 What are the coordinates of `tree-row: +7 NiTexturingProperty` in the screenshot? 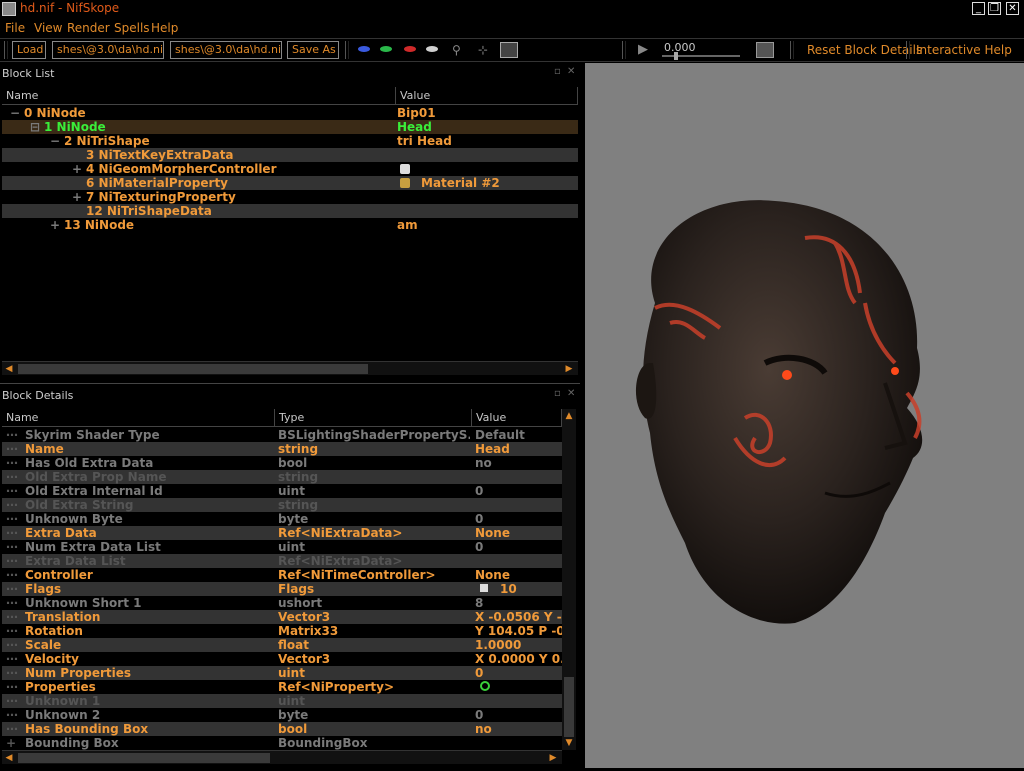 It's located at (290, 197).